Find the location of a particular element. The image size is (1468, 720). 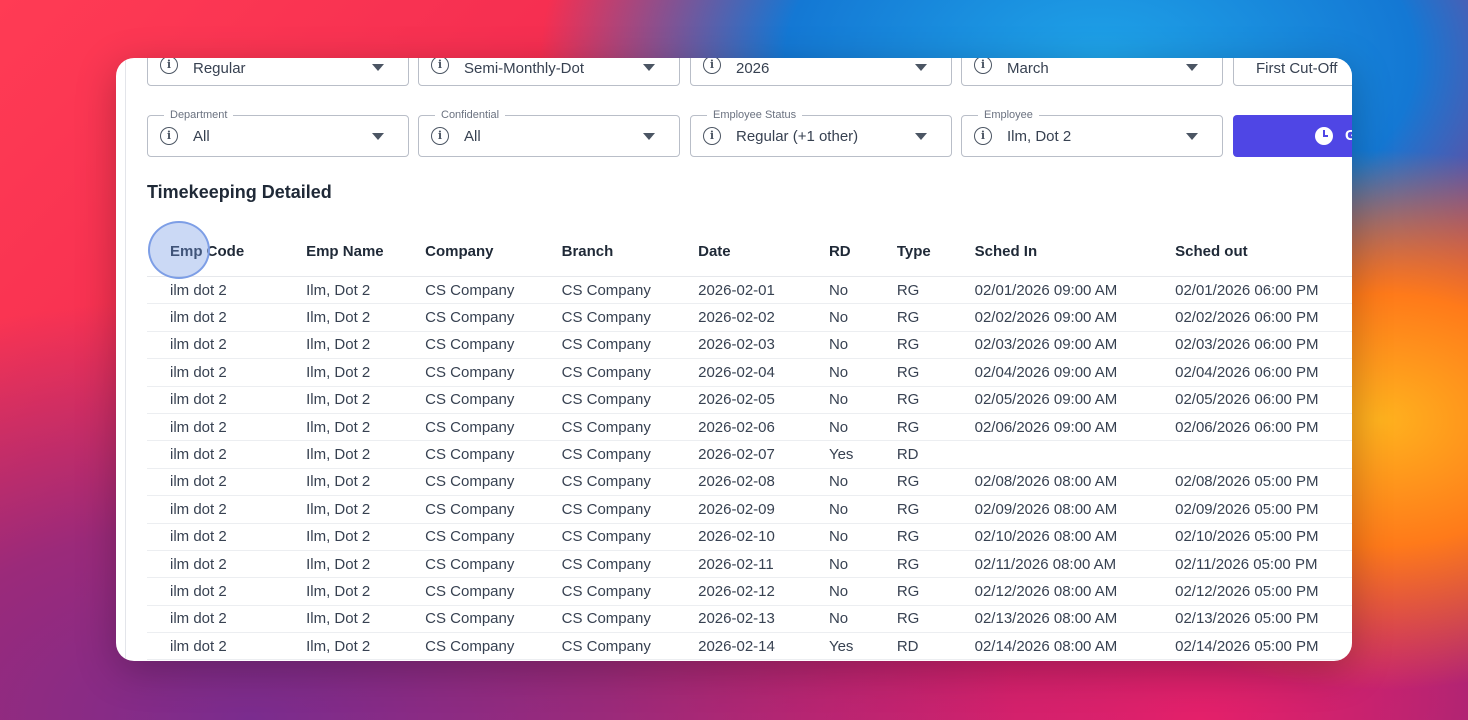

payroll-type-select: i Regular is located at coordinates (278, 72).